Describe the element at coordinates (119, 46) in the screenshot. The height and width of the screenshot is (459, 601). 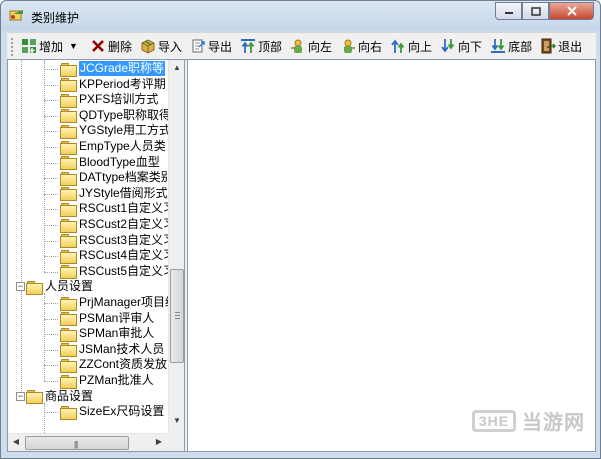
I see `delete-button-label: 删除` at that location.